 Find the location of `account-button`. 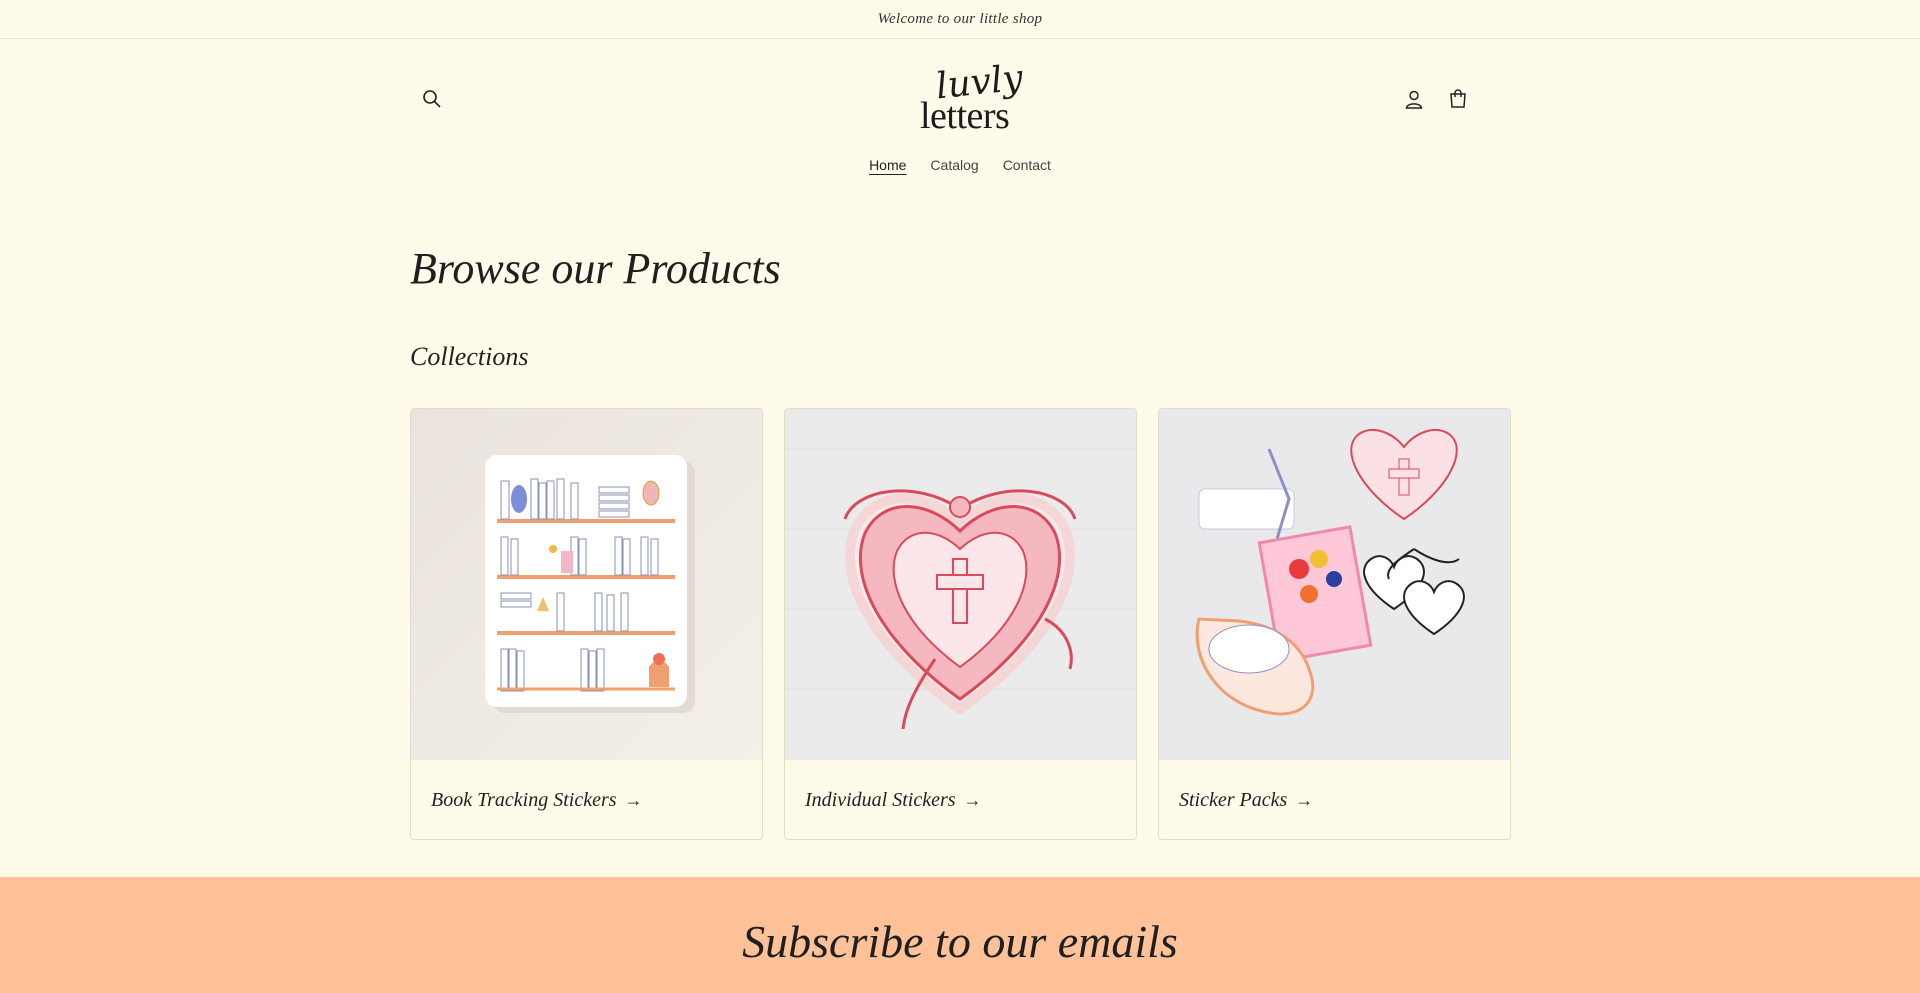

account-button is located at coordinates (1414, 99).